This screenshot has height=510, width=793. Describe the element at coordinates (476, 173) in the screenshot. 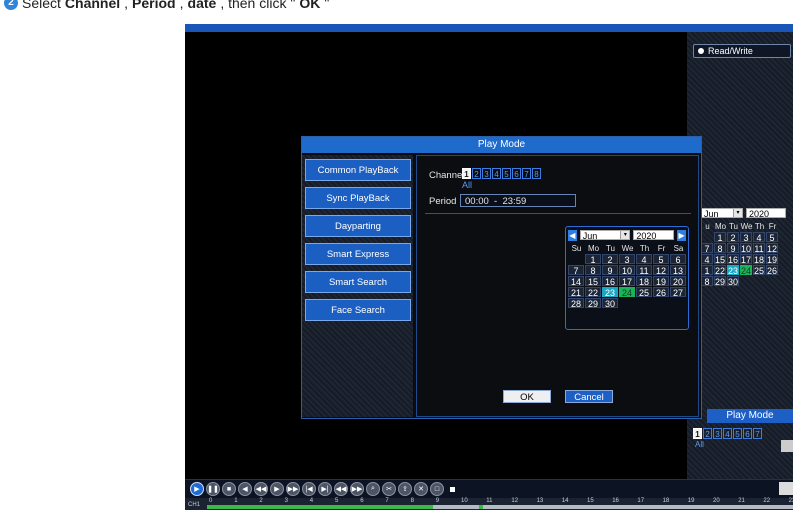

I see `channel-checkbox: 2` at that location.